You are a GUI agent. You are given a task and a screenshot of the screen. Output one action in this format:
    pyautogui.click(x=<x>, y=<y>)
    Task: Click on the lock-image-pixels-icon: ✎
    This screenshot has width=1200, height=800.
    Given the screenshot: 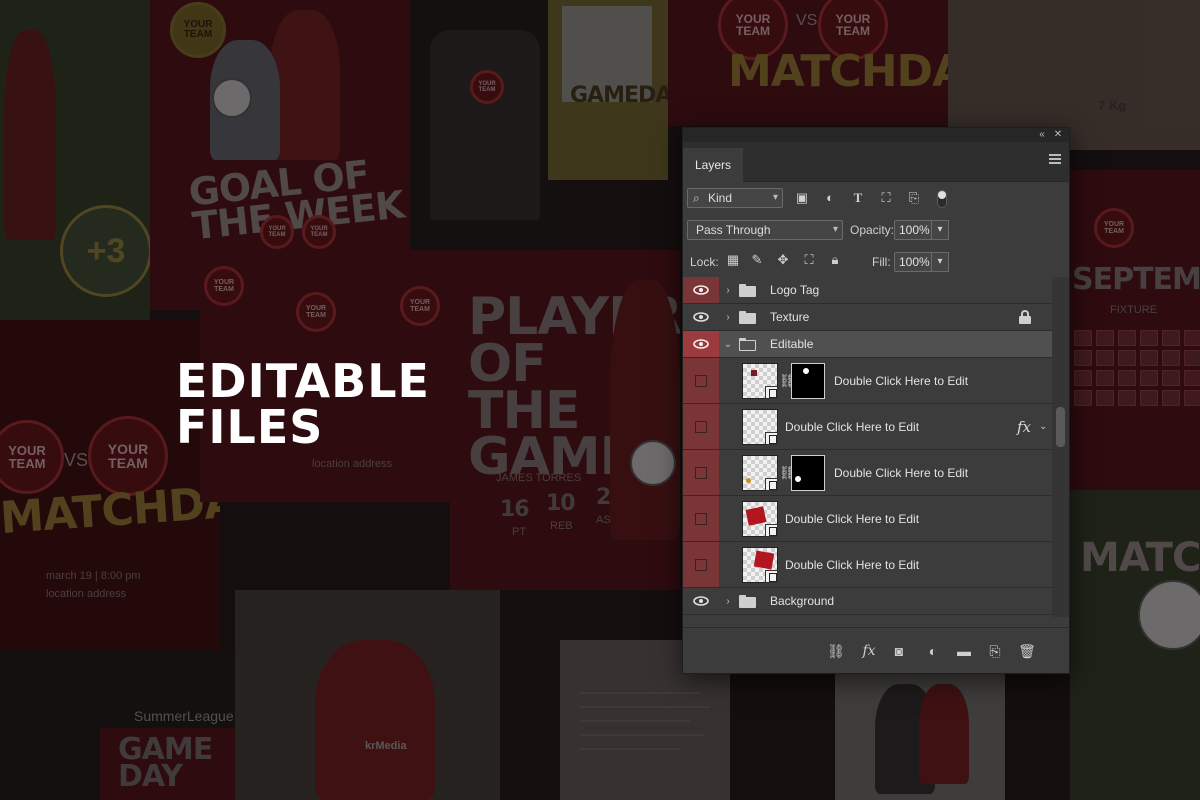 What is the action you would take?
    pyautogui.click(x=757, y=260)
    